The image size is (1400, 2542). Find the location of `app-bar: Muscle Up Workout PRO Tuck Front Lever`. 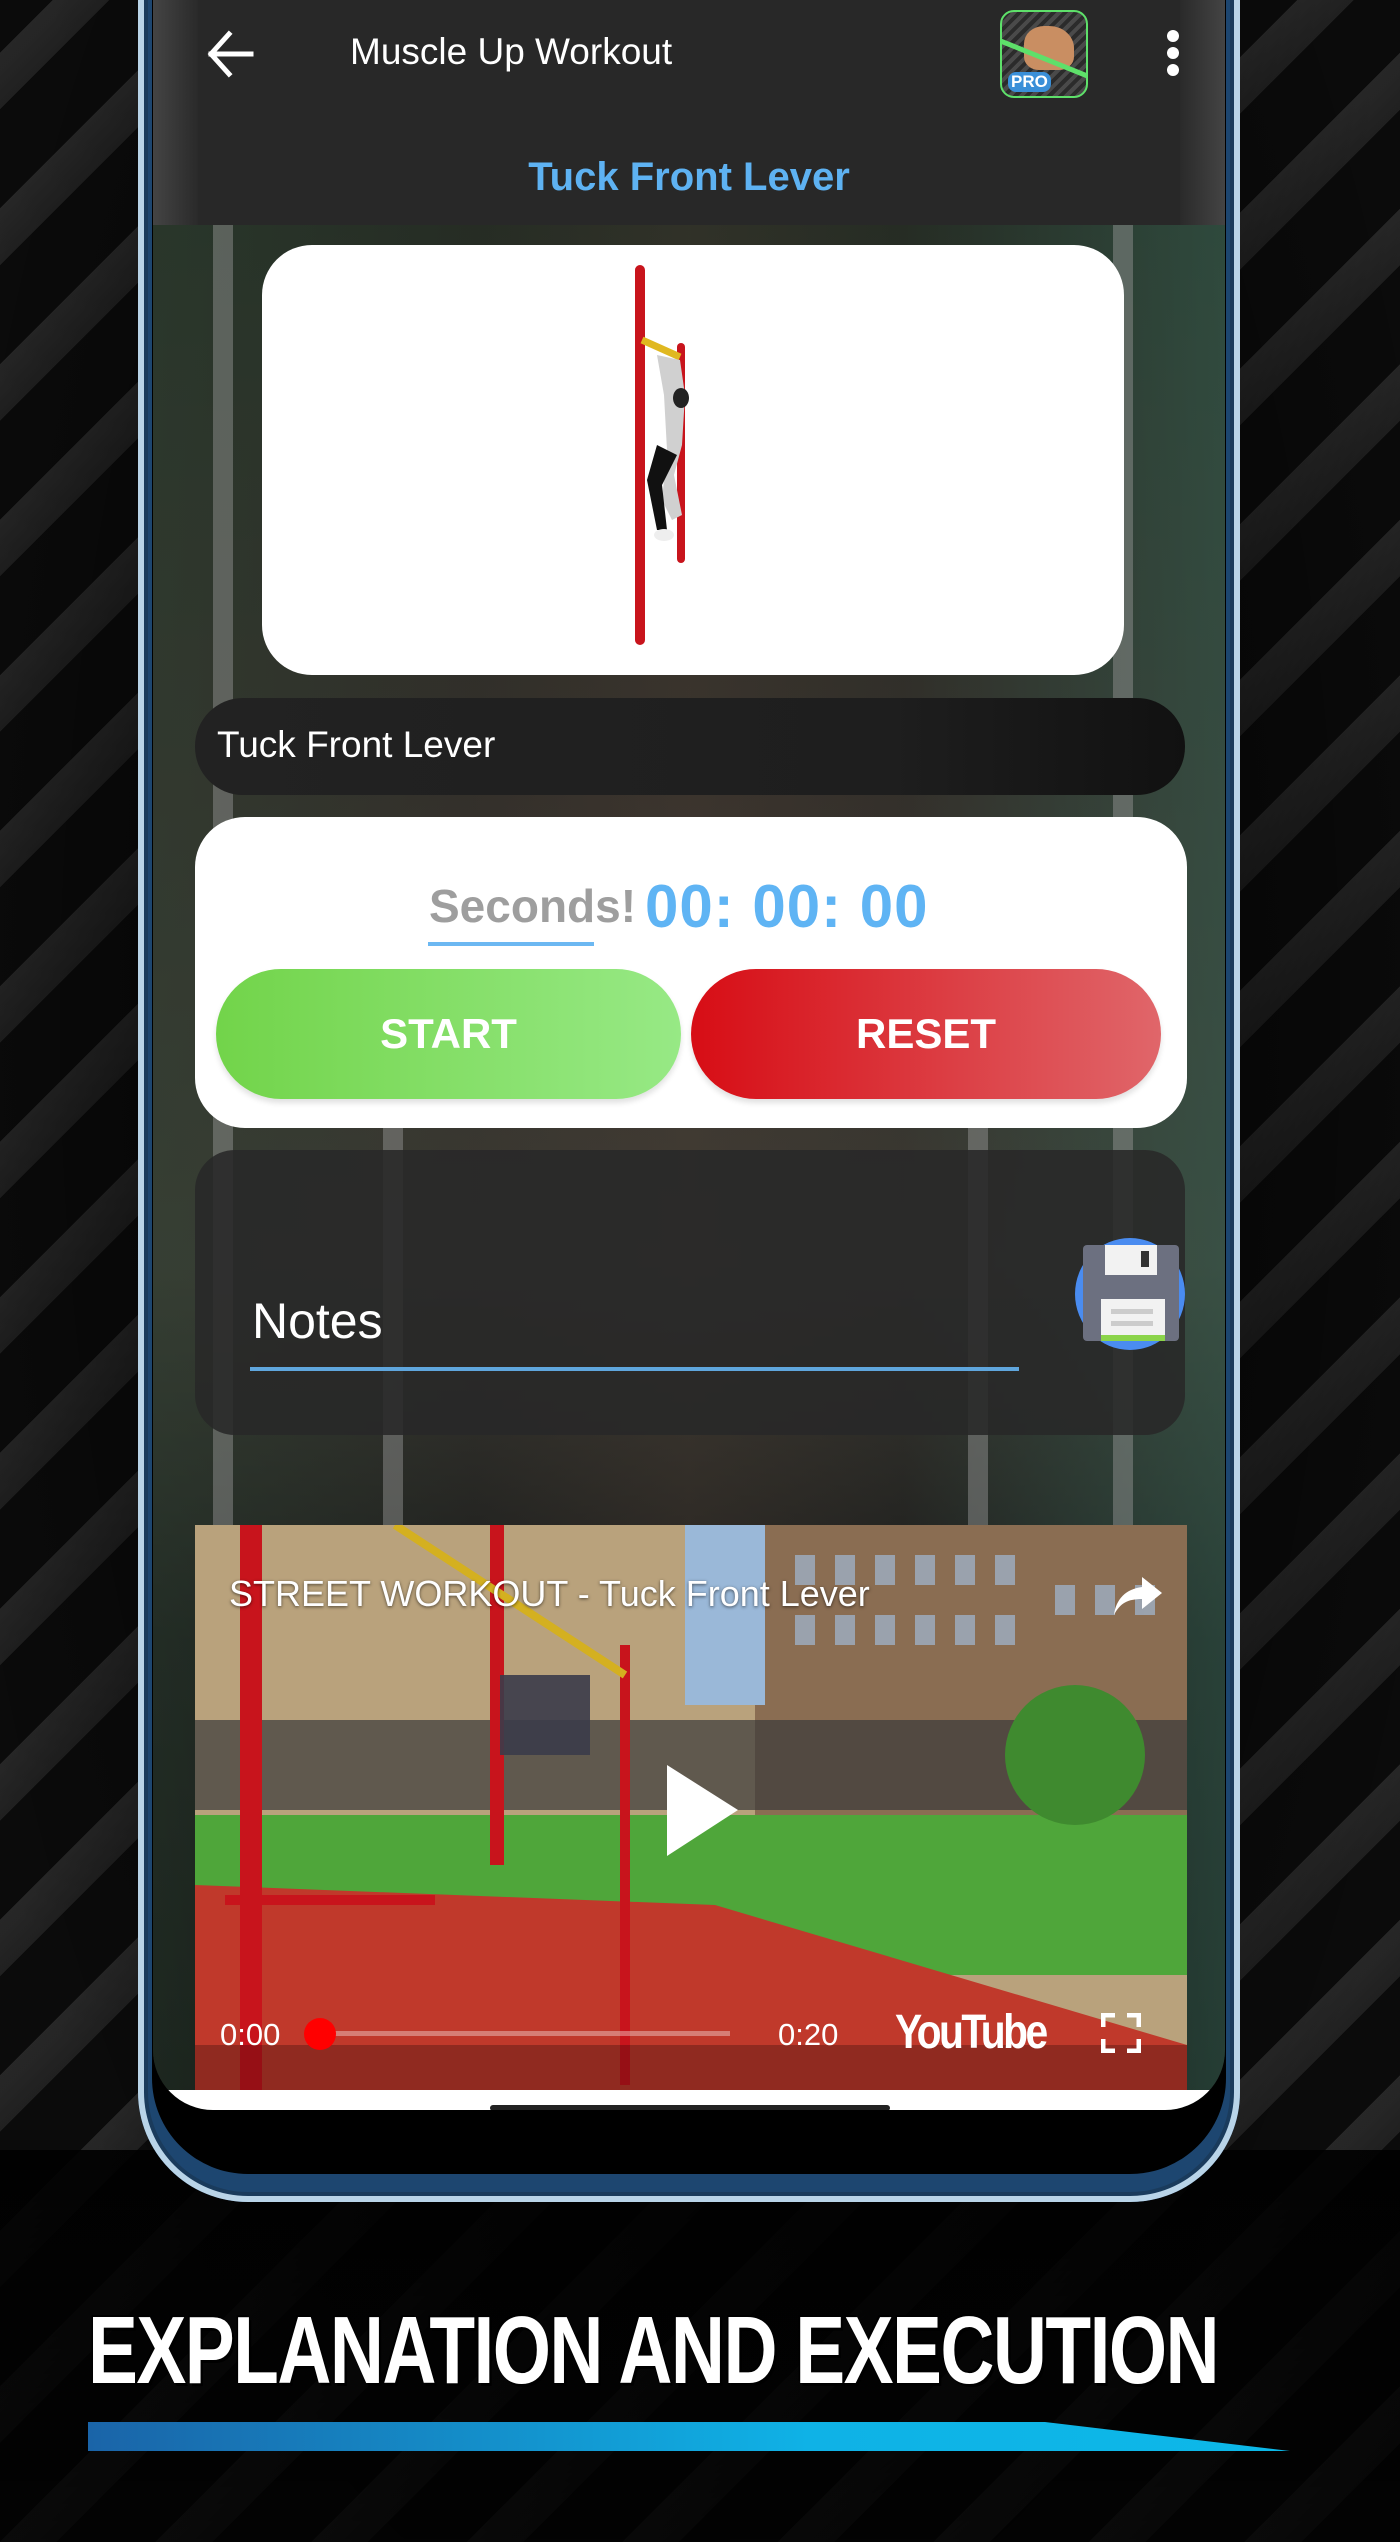

app-bar: Muscle Up Workout PRO Tuck Front Lever is located at coordinates (689, 112).